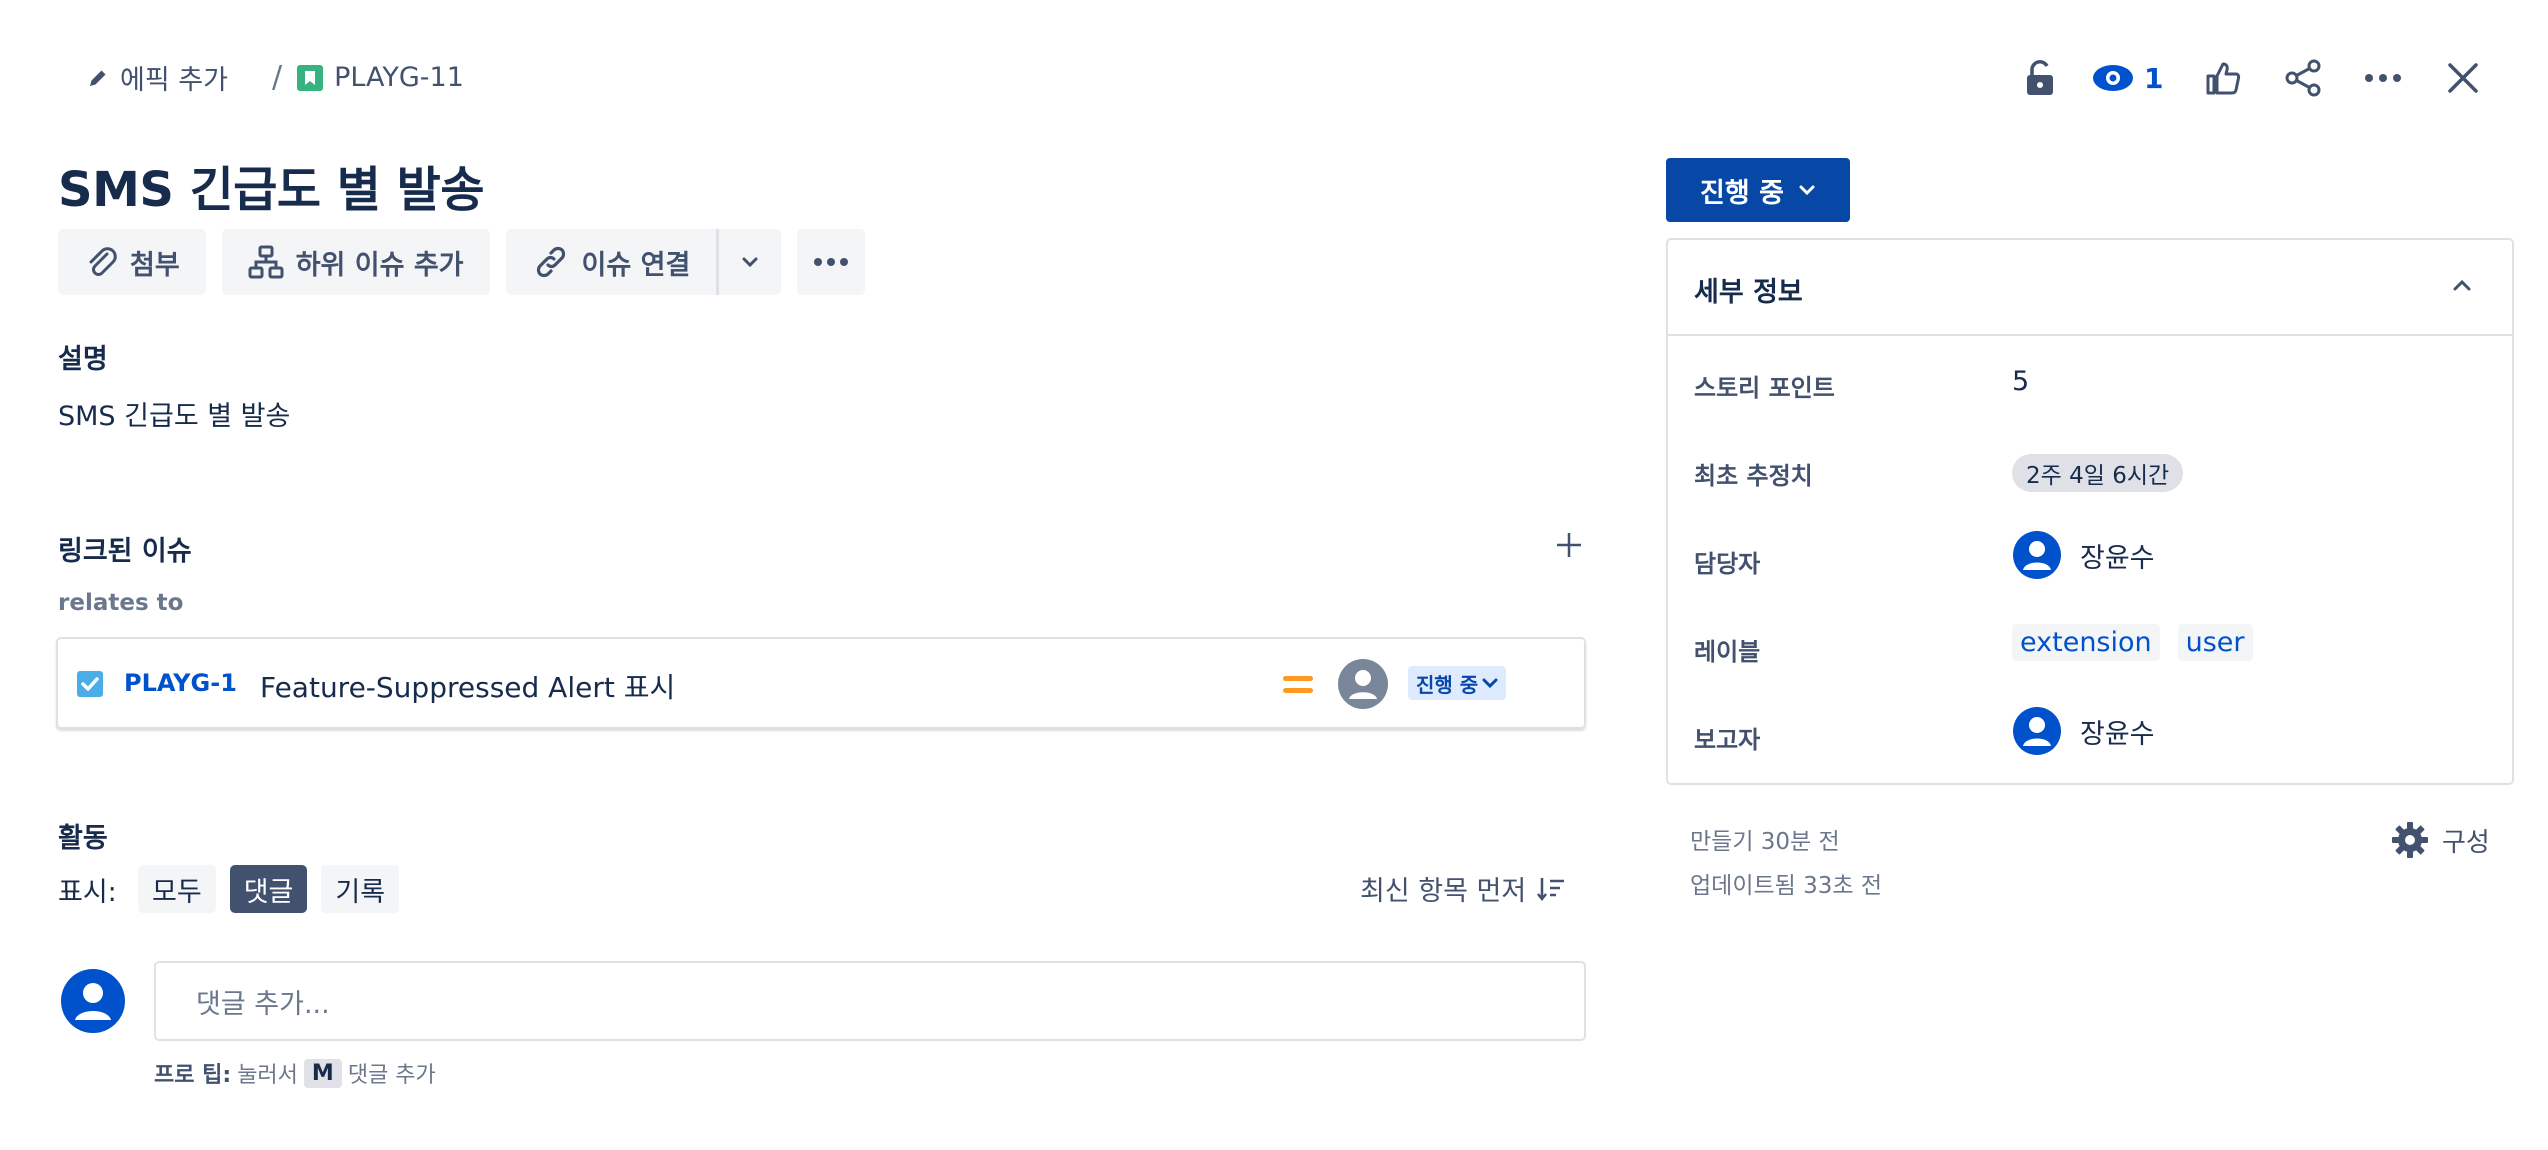 This screenshot has width=2548, height=1150. Describe the element at coordinates (2037, 731) in the screenshot. I see `reporter-avatar-icon` at that location.